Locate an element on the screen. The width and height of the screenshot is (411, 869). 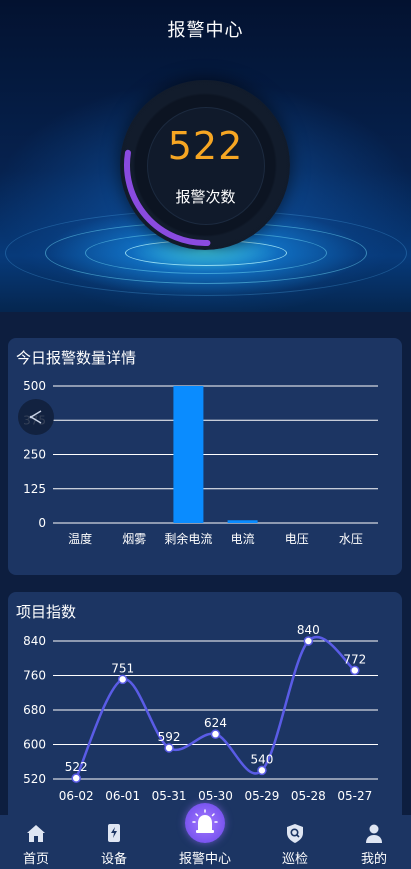
alarm-center-bubble is located at coordinates (205, 823).